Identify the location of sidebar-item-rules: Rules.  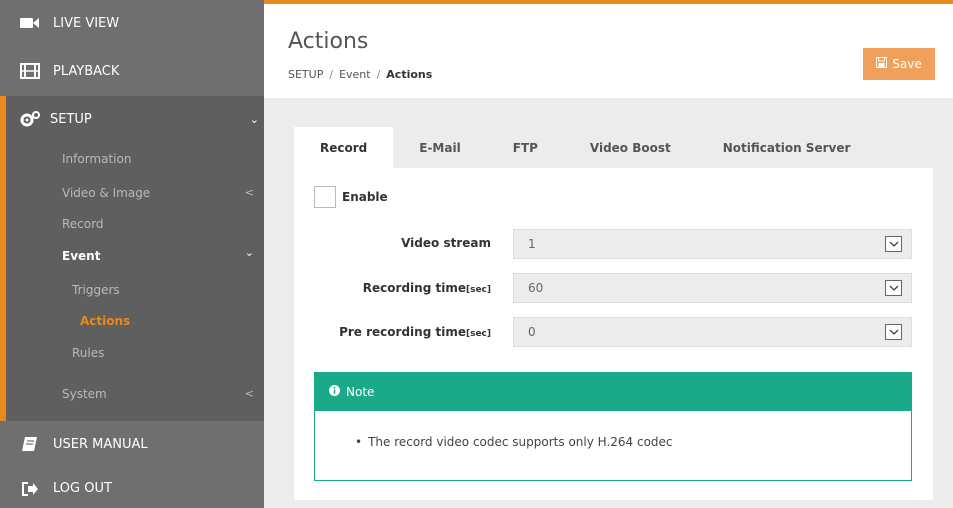
(88, 353).